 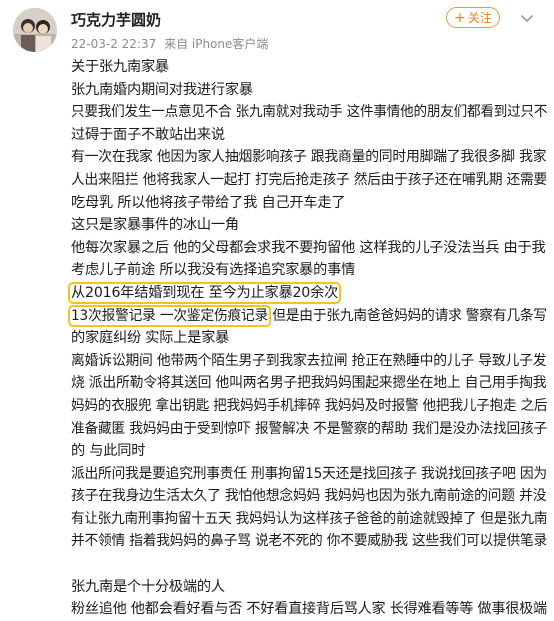 I want to click on content-line: 有一次在我家 他因为家人抽烟影响孩子 跟我商量的同时用脚踹了我很多脚 我家, so click(x=309, y=157).